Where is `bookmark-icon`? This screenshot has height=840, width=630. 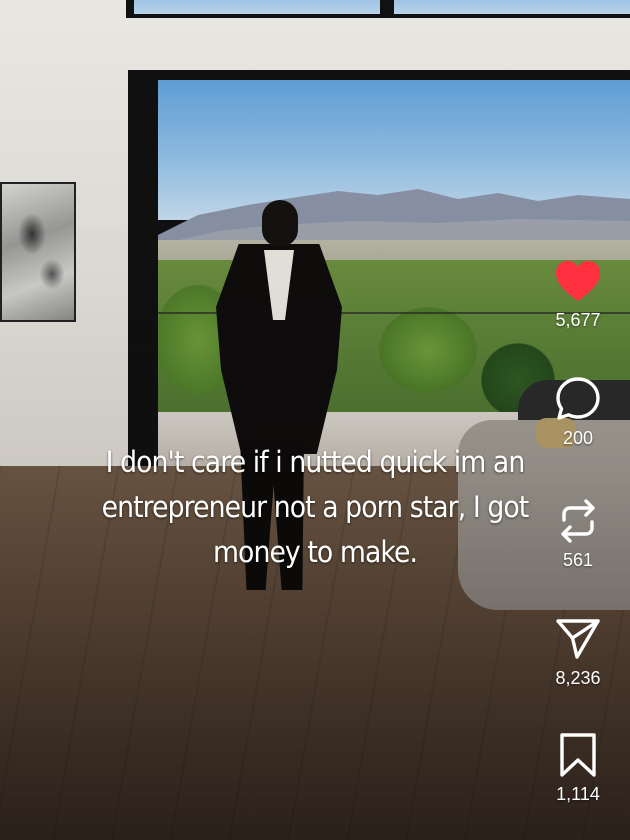 bookmark-icon is located at coordinates (578, 755).